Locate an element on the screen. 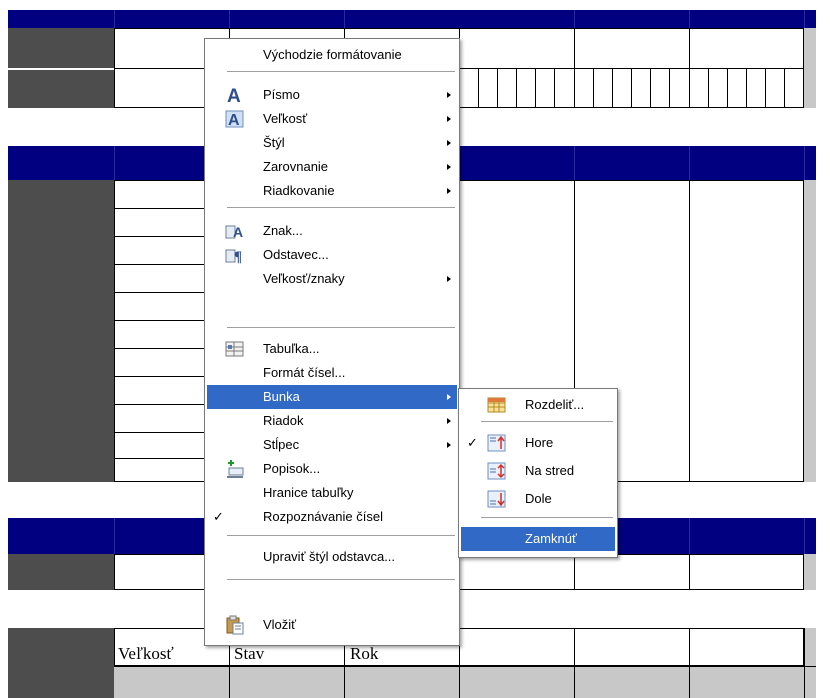 The height and width of the screenshot is (698, 830). menu-item-number-recognition: ✓ Rozpoznávanie čísel is located at coordinates (332, 517).